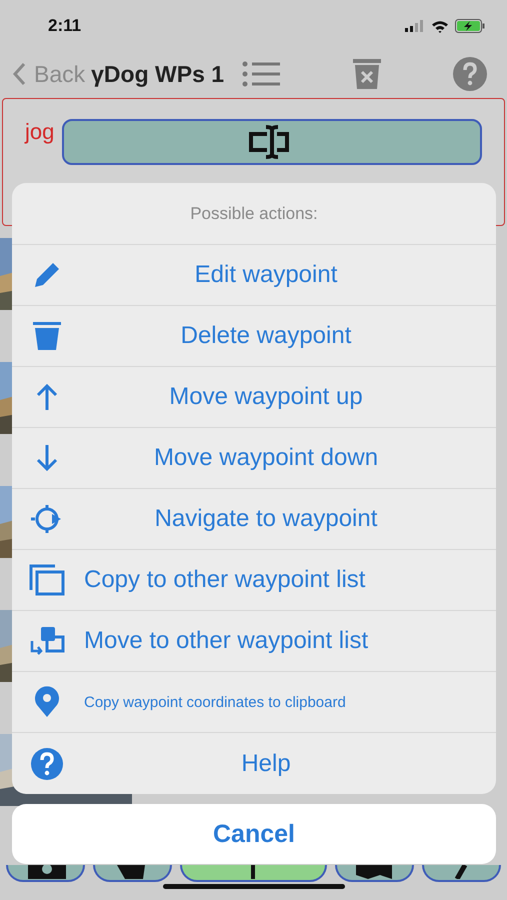 The image size is (507, 900). What do you see at coordinates (254, 702) in the screenshot?
I see `action-button: Copy waypoint coordinates to clipboard` at bounding box center [254, 702].